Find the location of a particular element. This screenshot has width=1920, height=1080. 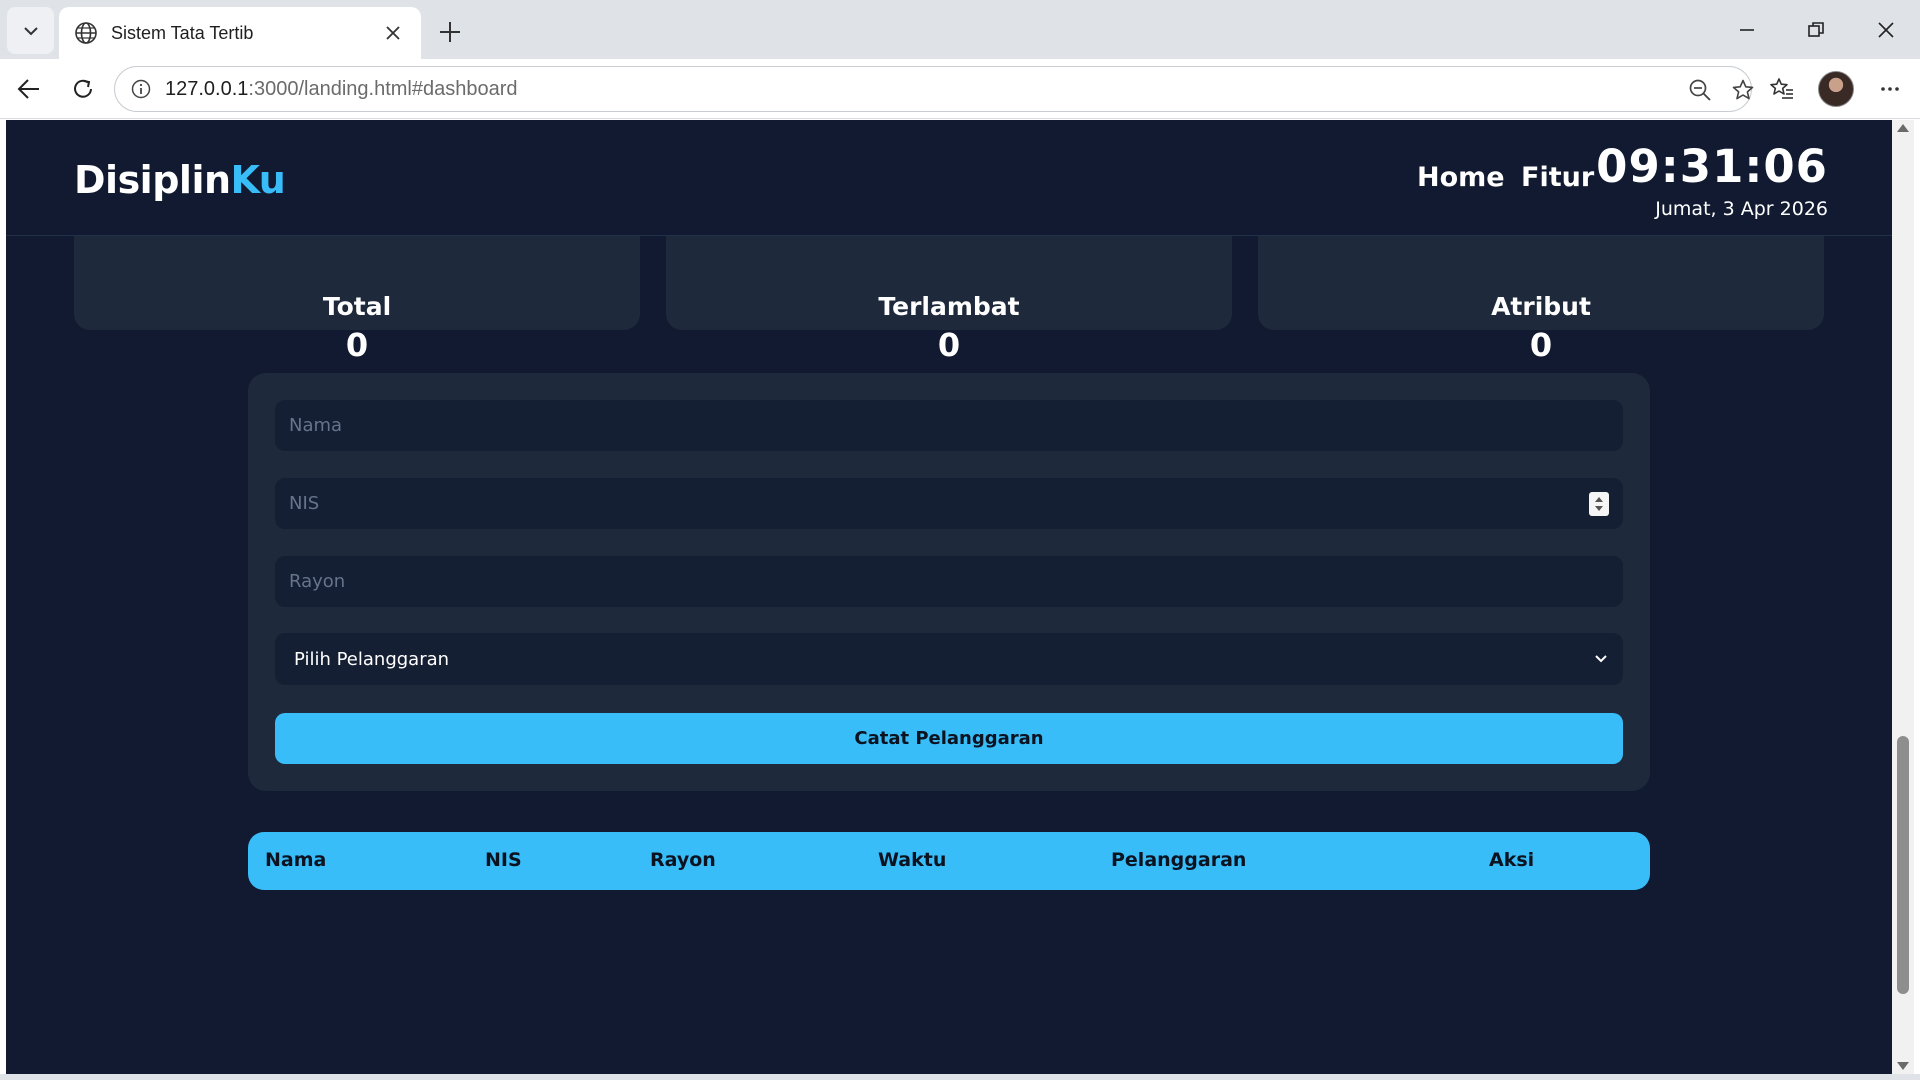

restore-button is located at coordinates (1816, 30).